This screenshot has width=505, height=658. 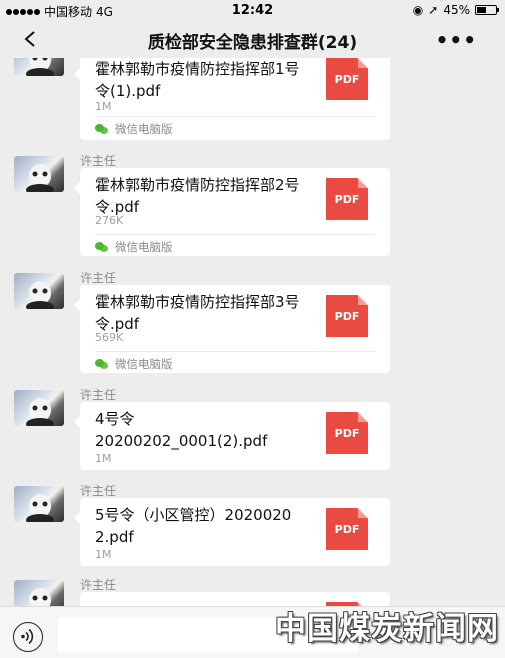 I want to click on file-message-bubble: 霍林郭勒市疫情防控指挥部1号令(1).pdf 1M PDF 微信电脑版, so click(x=232, y=99).